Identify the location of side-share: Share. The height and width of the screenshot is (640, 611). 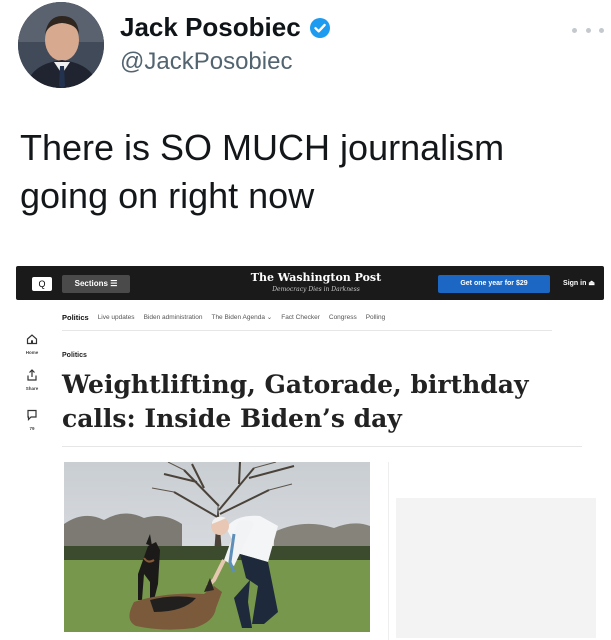
(32, 379).